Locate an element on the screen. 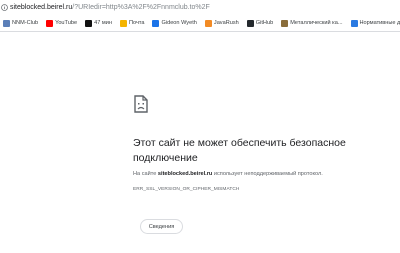 This screenshot has height=253, width=400. mail-icon is located at coordinates (123, 23).